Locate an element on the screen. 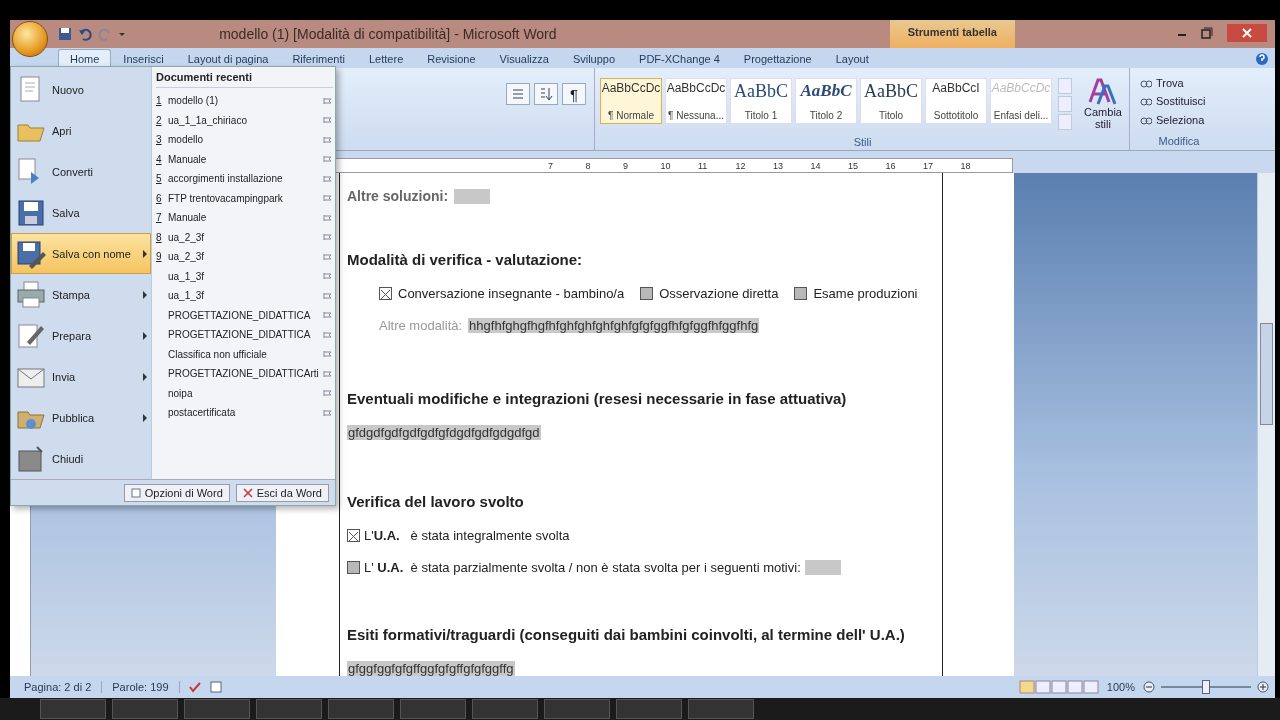 The height and width of the screenshot is (720, 1280). recent-document-item: postacertificata is located at coordinates (244, 413).